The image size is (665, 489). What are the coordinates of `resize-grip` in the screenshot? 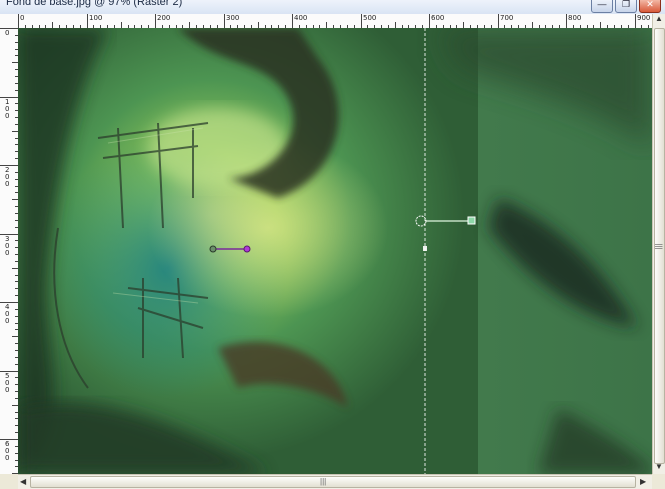 It's located at (658, 481).